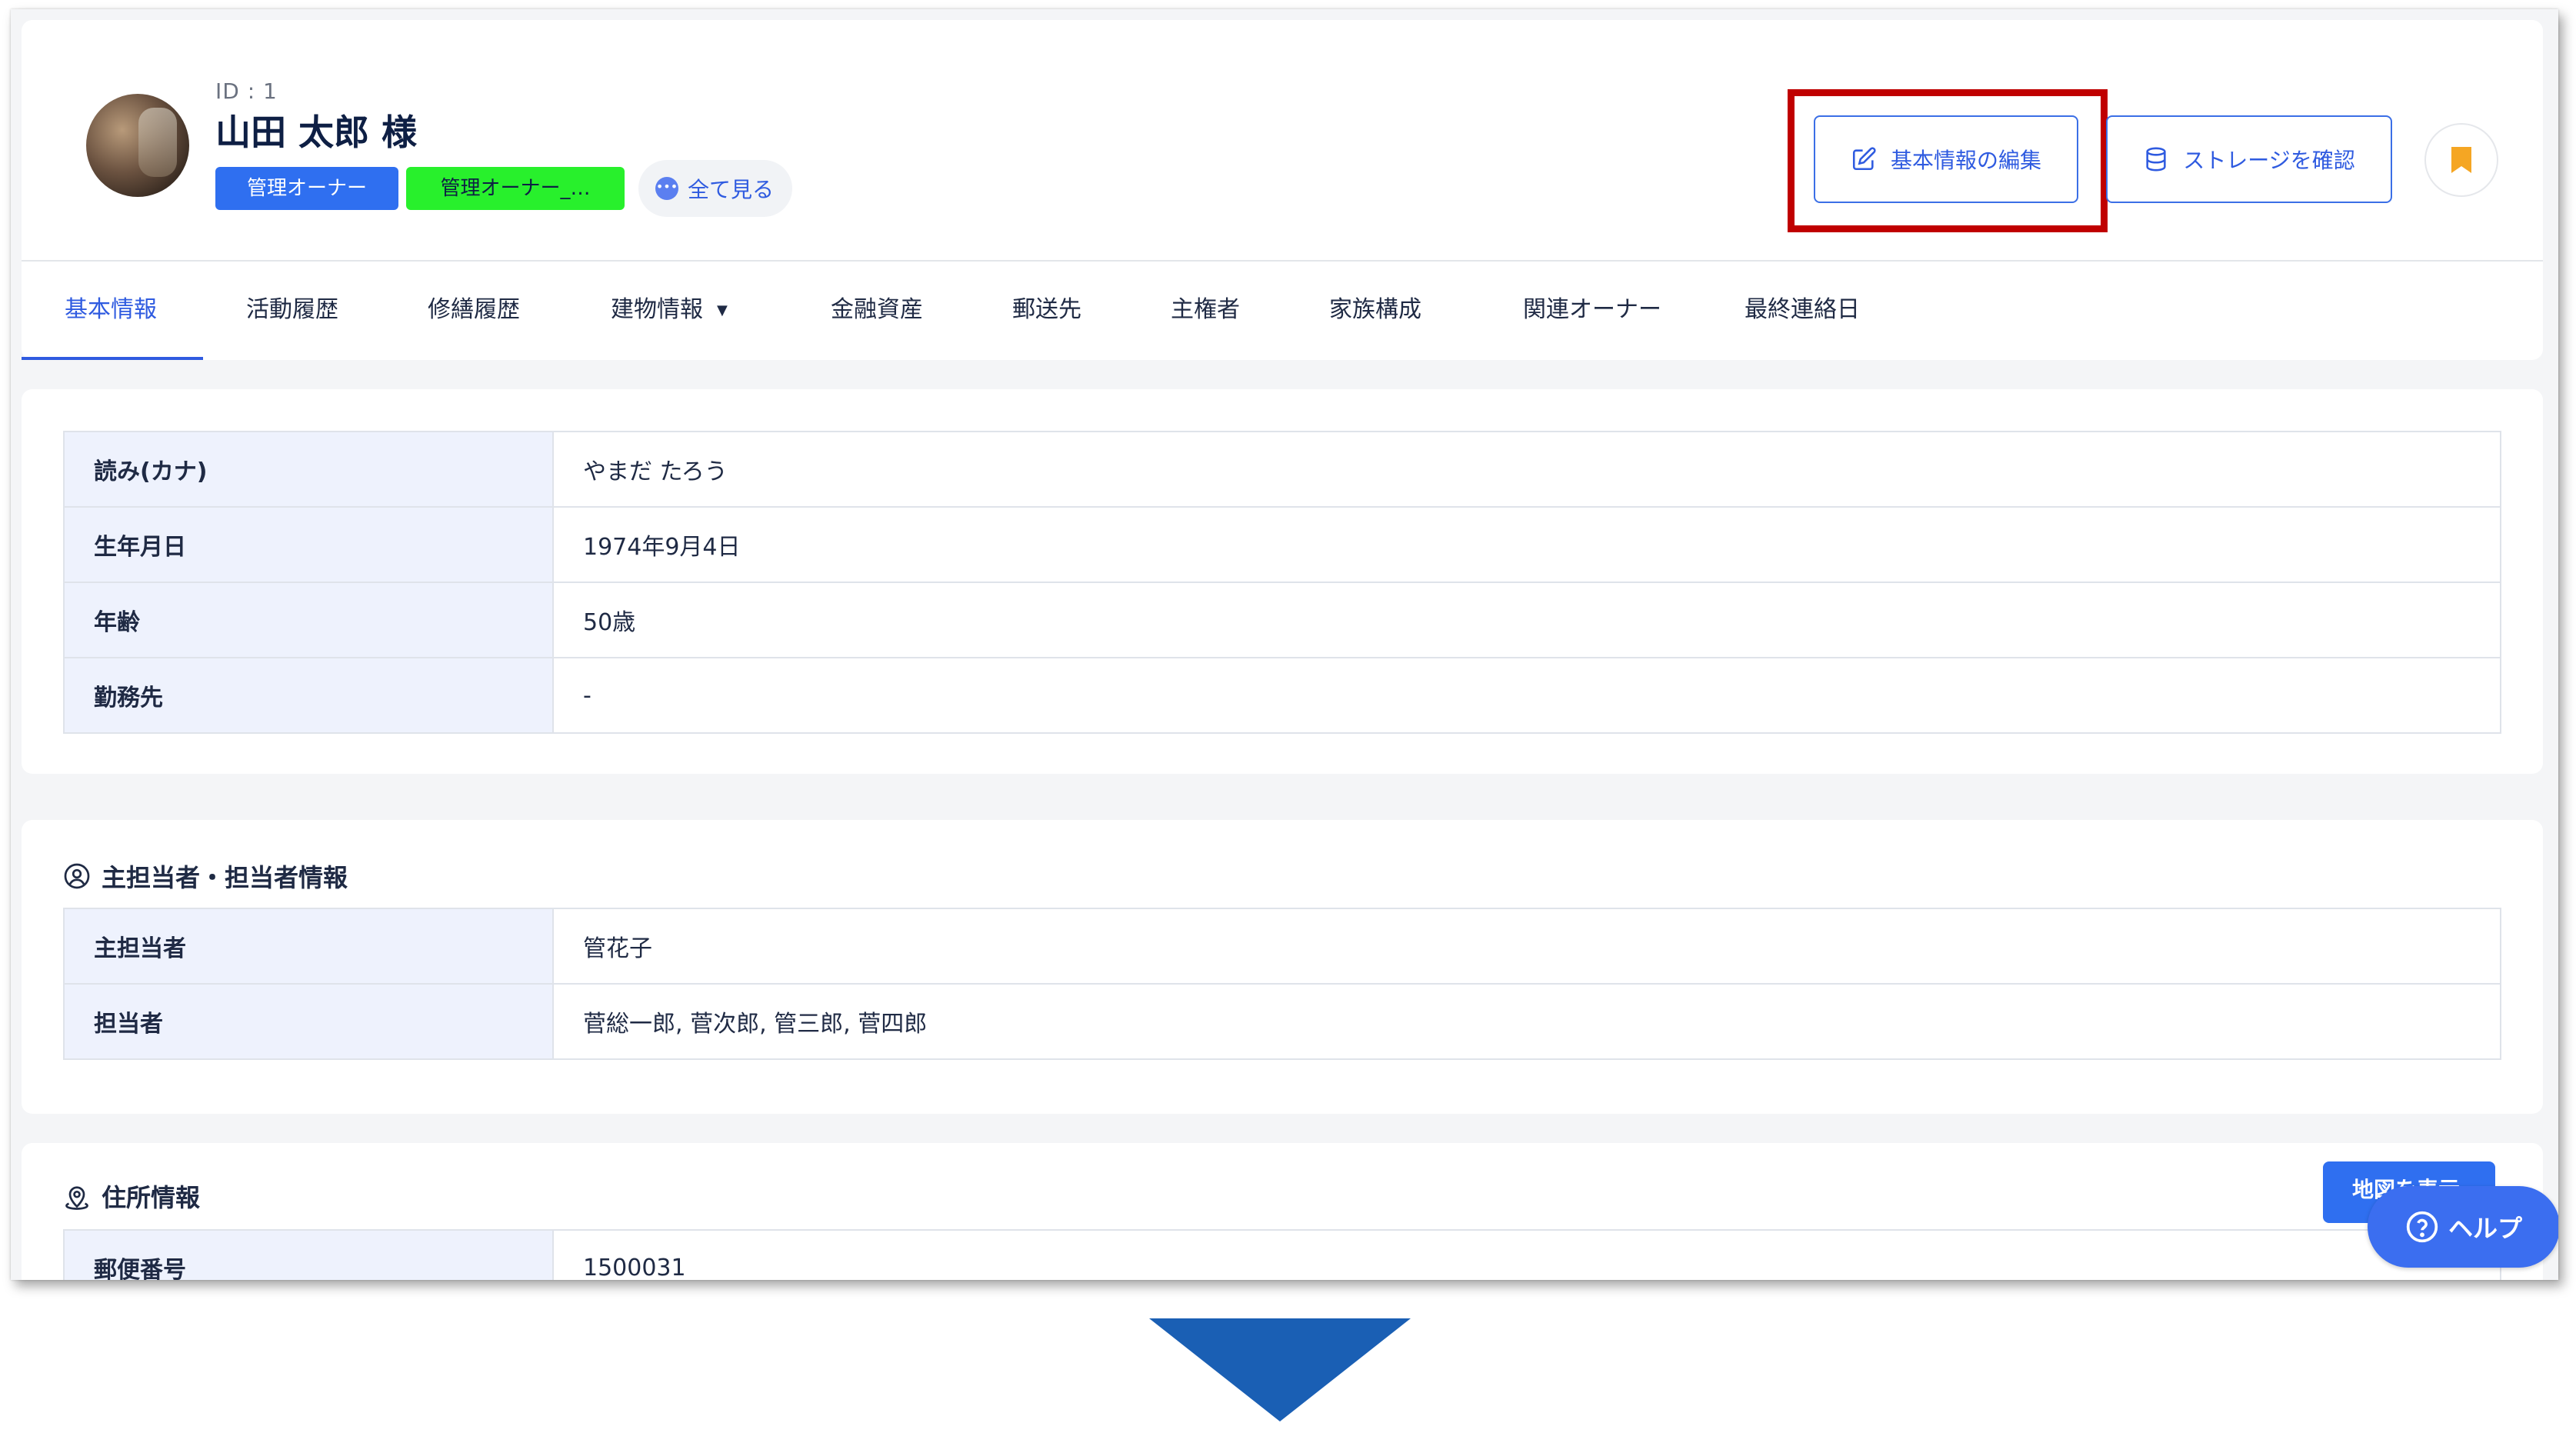 Image resolution: width=2576 pixels, height=1443 pixels. I want to click on field-label: 担当者, so click(308, 1021).